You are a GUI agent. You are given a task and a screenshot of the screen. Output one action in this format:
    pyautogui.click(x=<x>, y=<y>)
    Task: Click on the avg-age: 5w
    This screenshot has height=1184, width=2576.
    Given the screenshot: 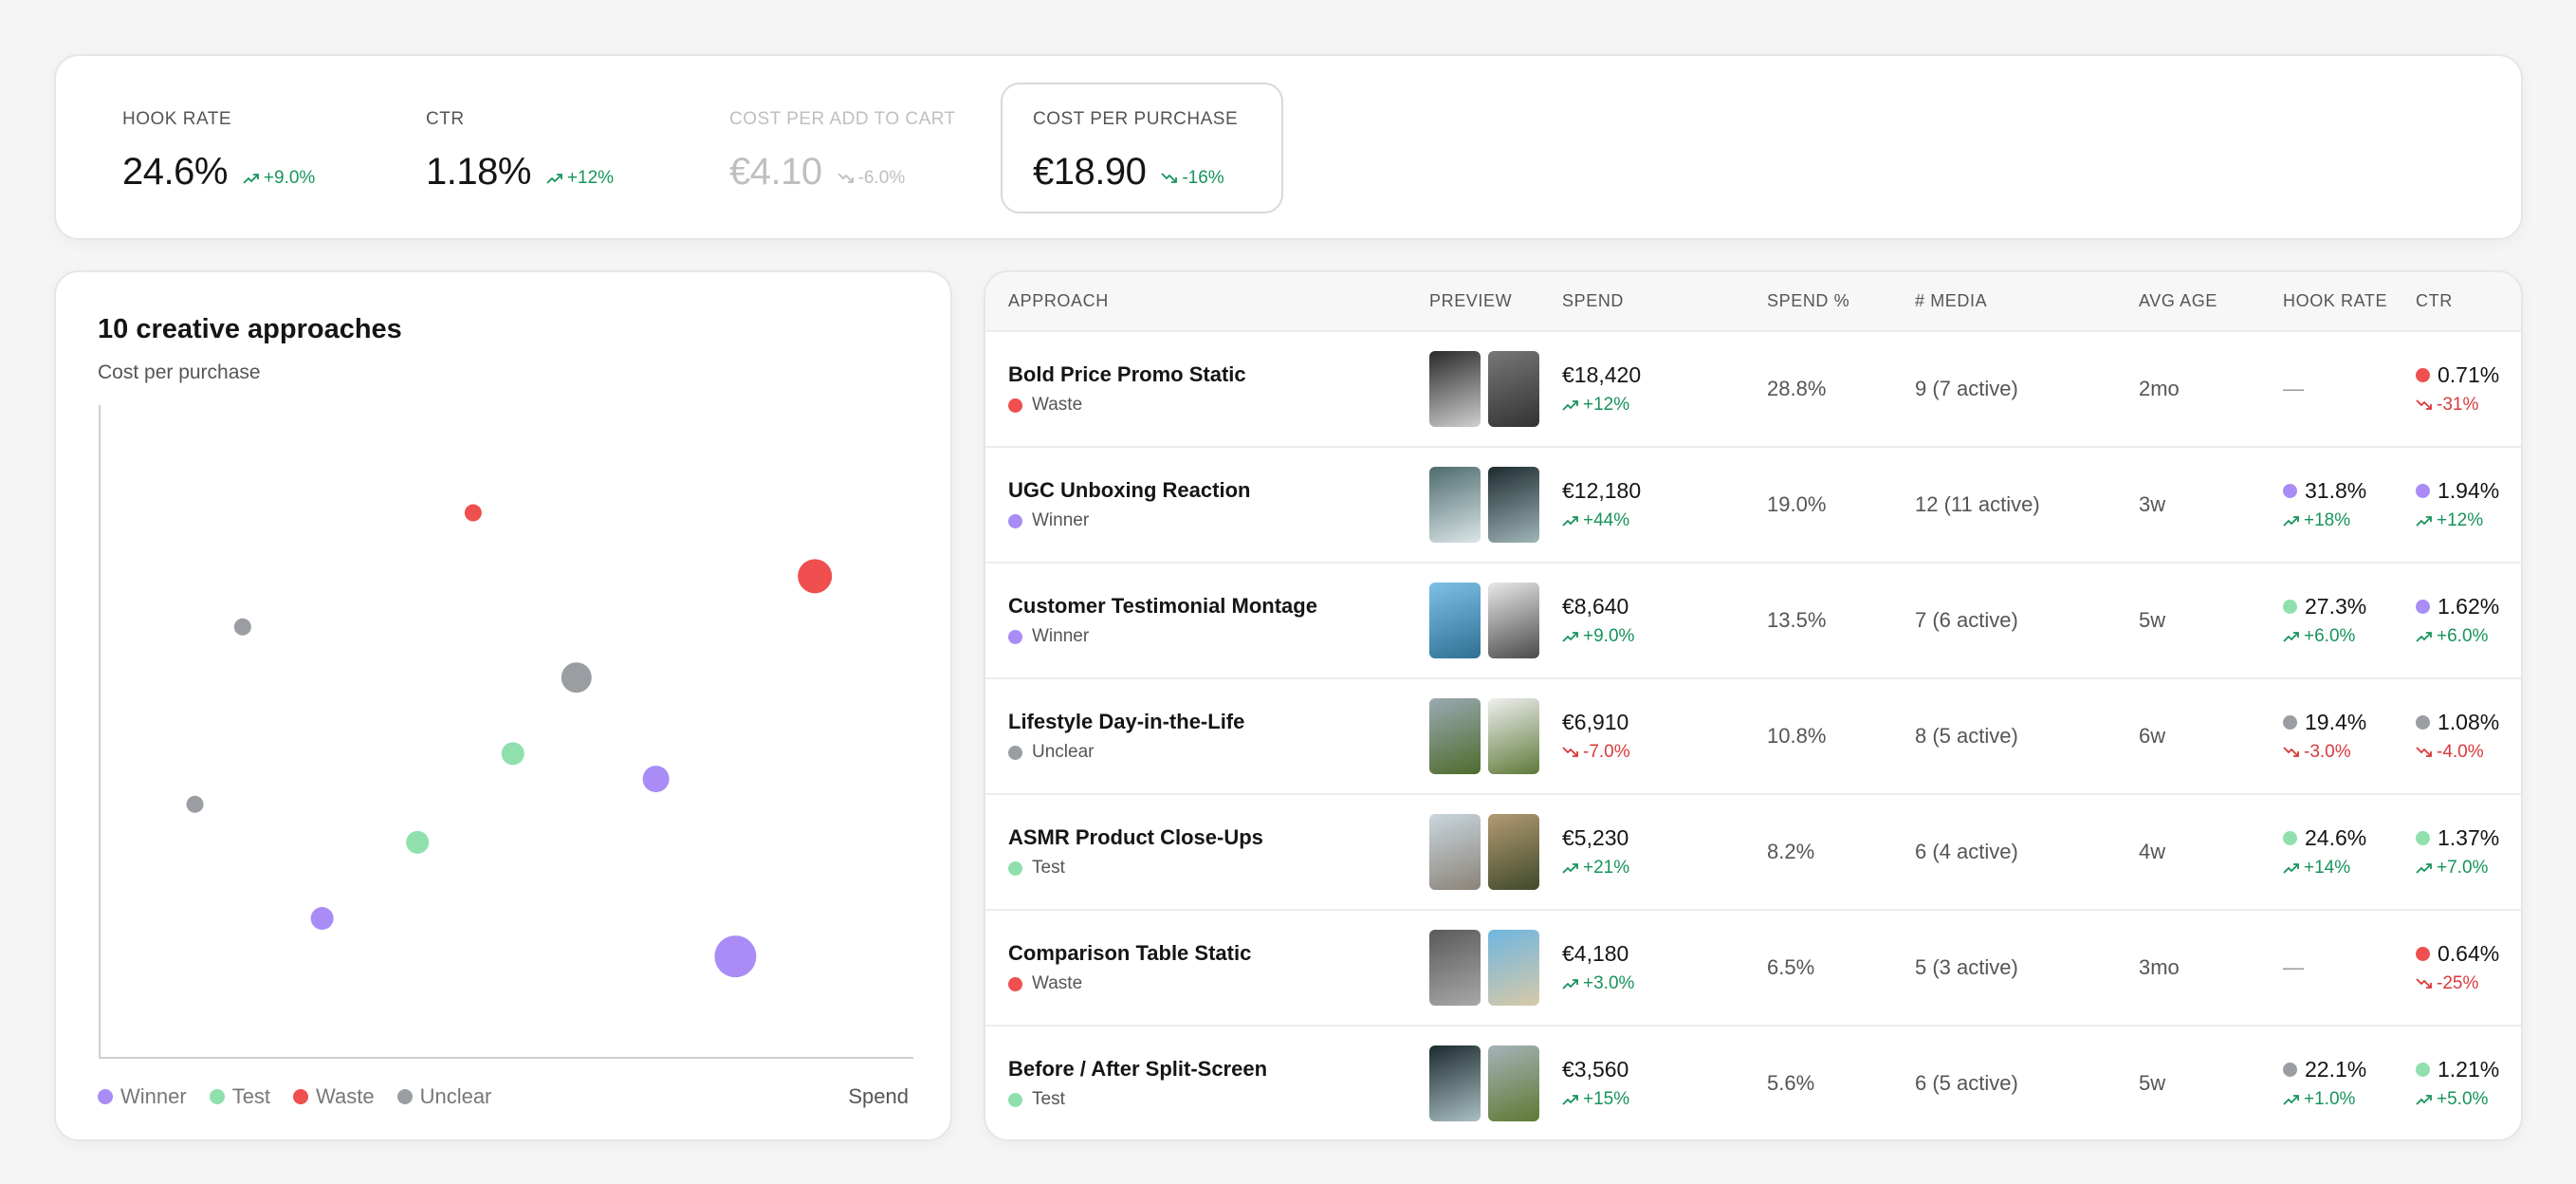 What is the action you would take?
    pyautogui.click(x=2188, y=621)
    